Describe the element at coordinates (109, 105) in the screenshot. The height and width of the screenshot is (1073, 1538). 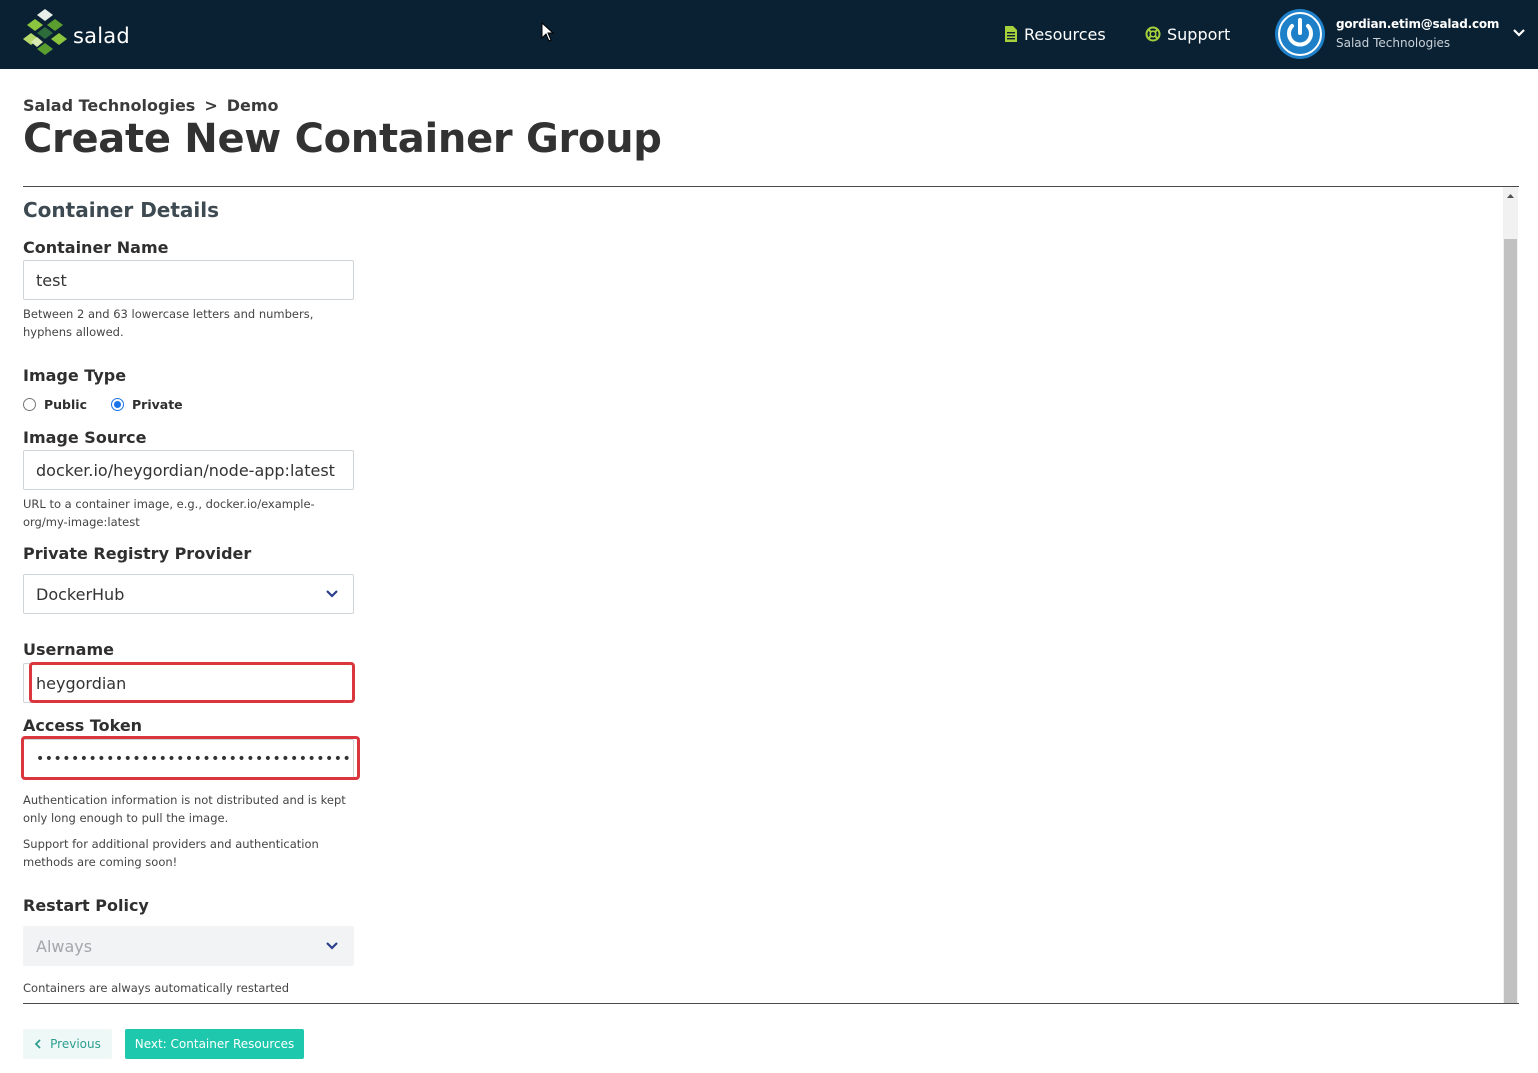
I see `breadcrumb-org-link: Salad Technologies` at that location.